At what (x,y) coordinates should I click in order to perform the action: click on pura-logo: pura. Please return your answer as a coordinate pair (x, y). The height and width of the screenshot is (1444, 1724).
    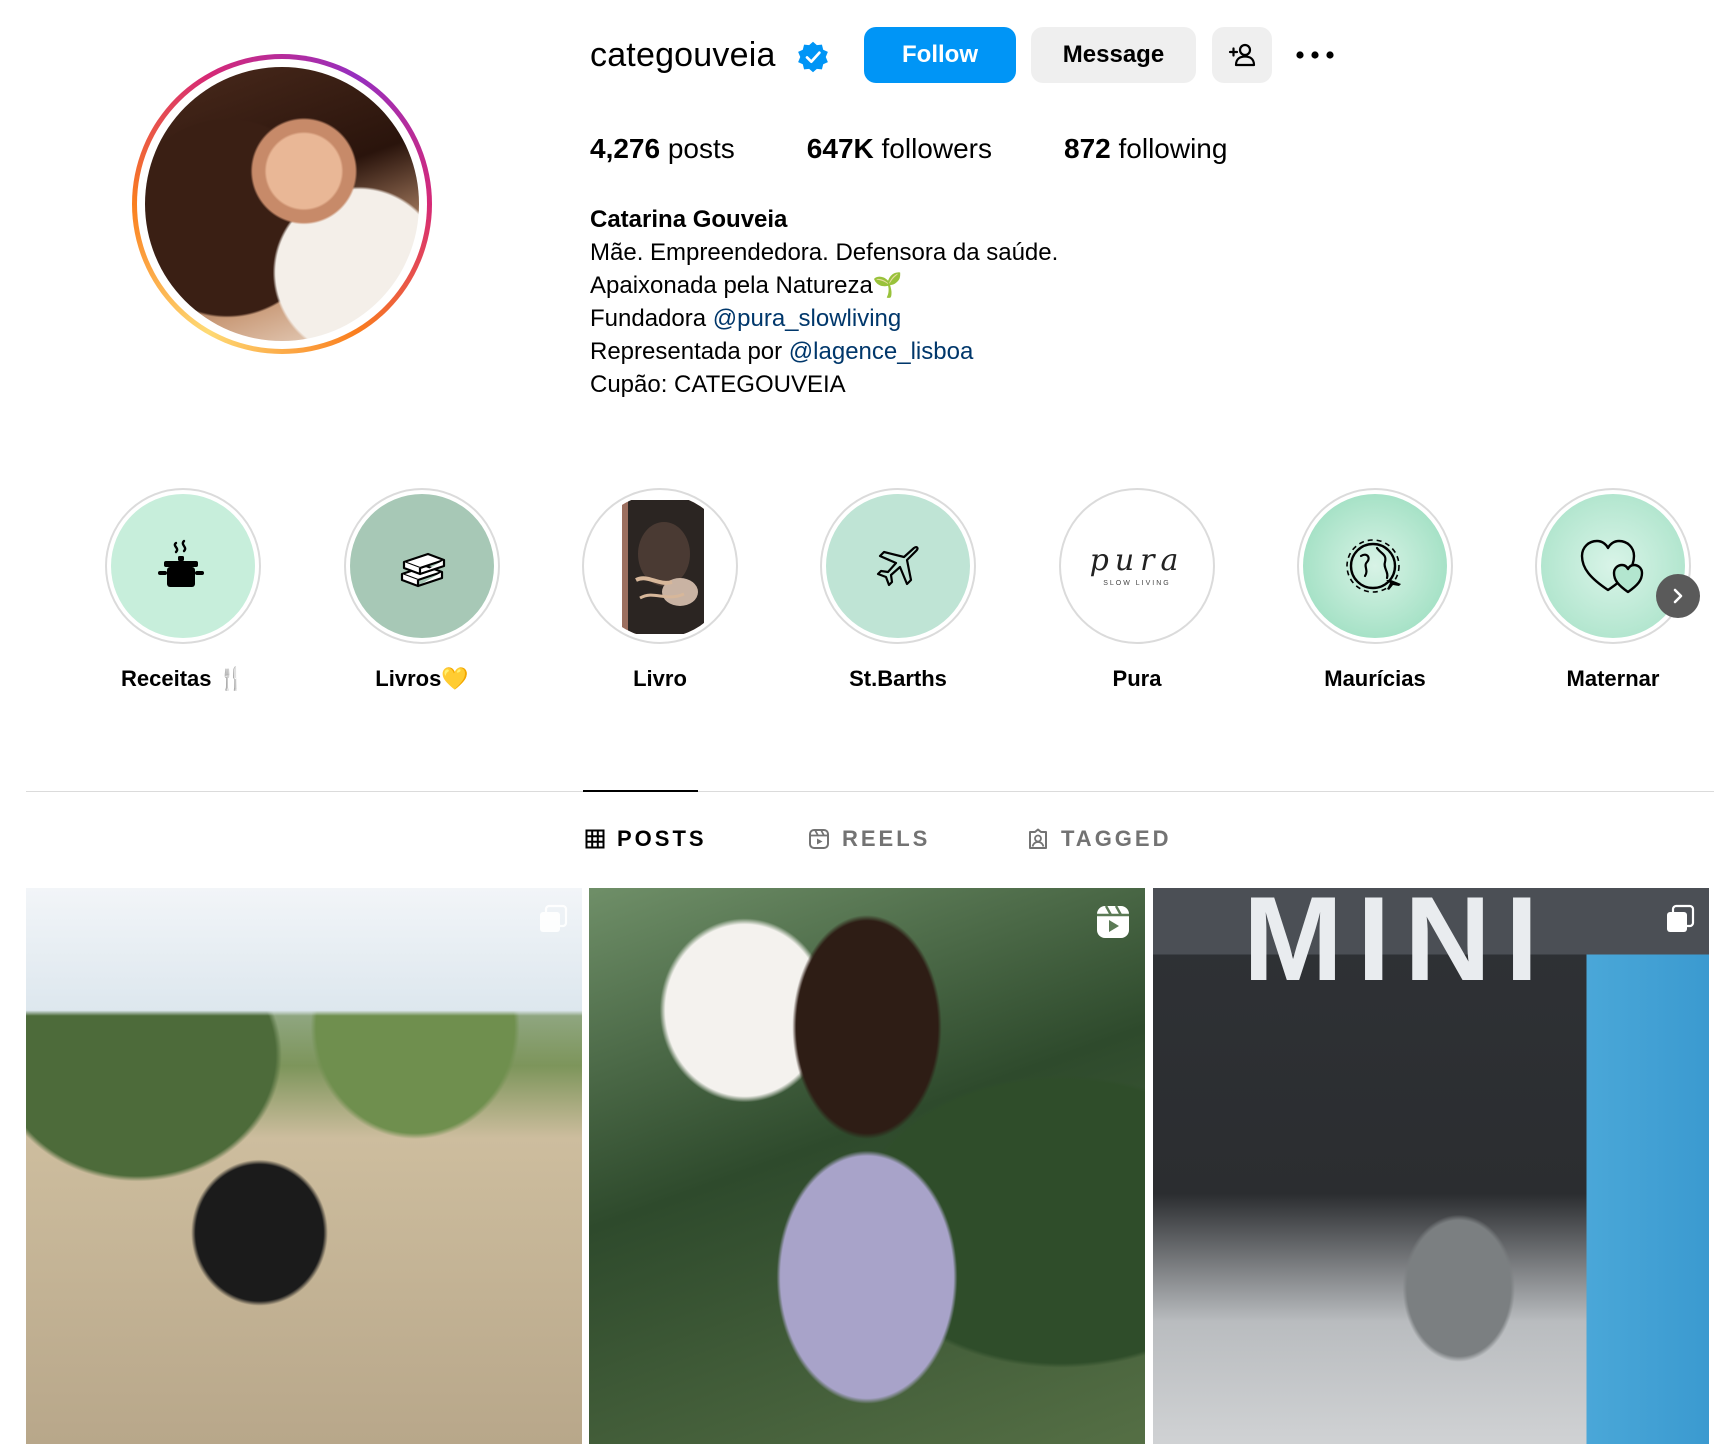
    Looking at the image, I should click on (1137, 560).